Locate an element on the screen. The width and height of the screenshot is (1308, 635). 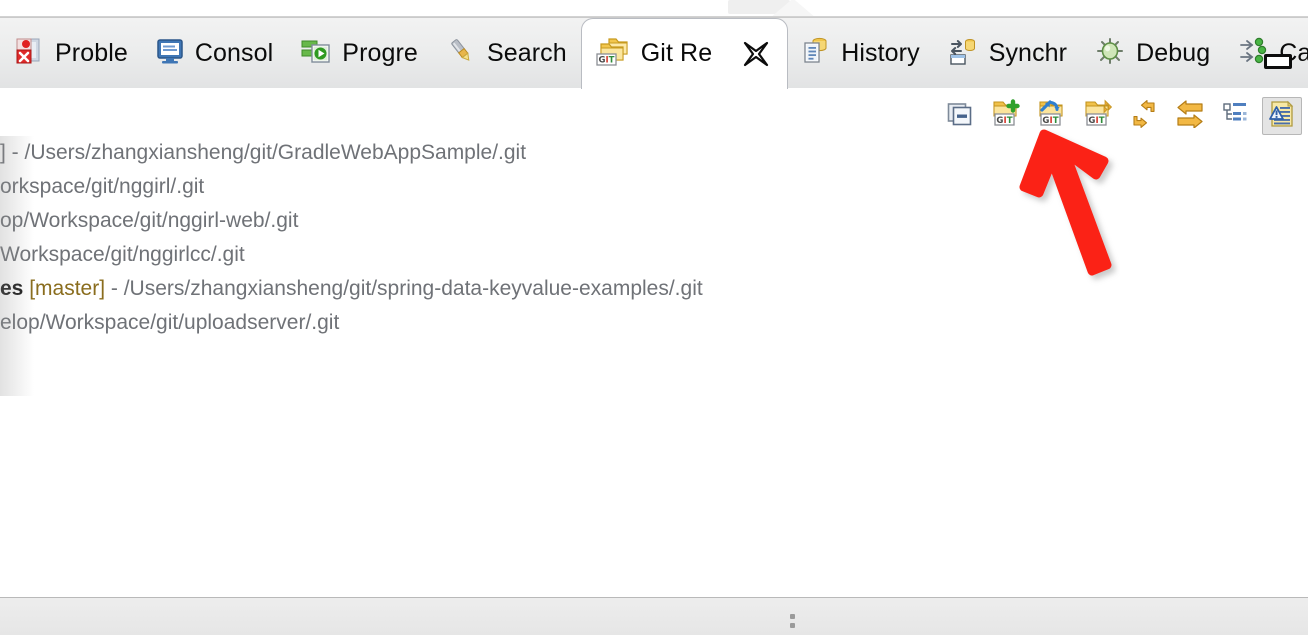
tab-label-synchronize: Synchr is located at coordinates (1028, 52).